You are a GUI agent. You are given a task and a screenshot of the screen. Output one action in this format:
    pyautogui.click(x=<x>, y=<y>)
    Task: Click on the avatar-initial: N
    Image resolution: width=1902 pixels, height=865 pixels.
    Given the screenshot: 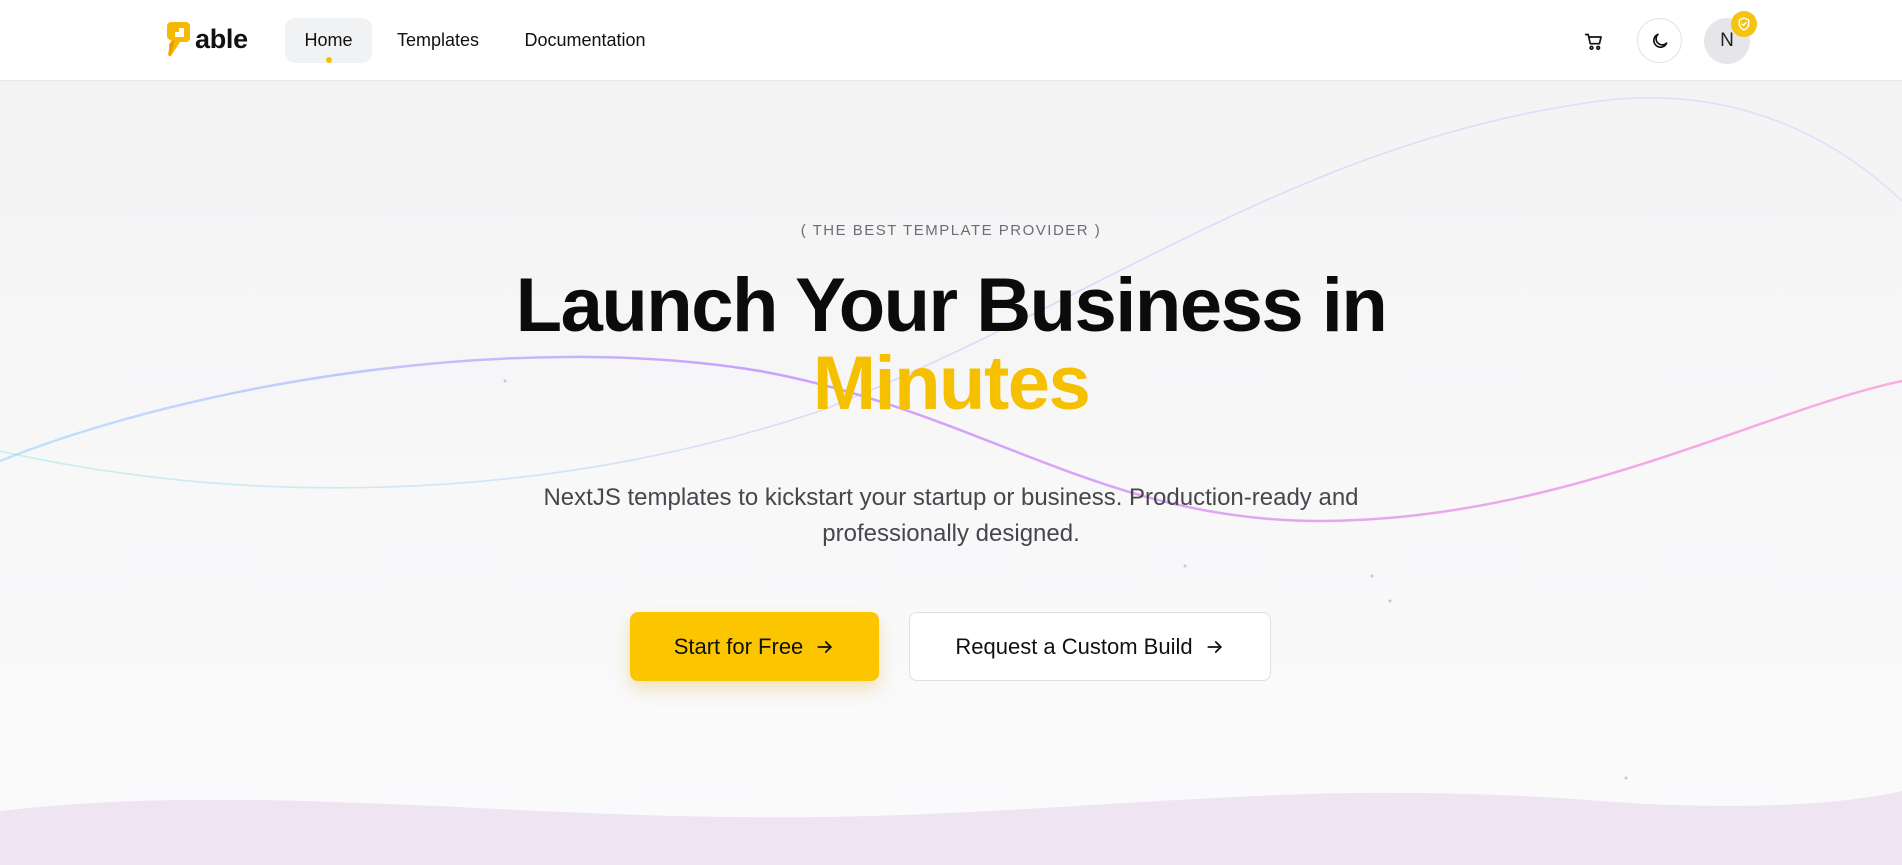 What is the action you would take?
    pyautogui.click(x=1727, y=40)
    